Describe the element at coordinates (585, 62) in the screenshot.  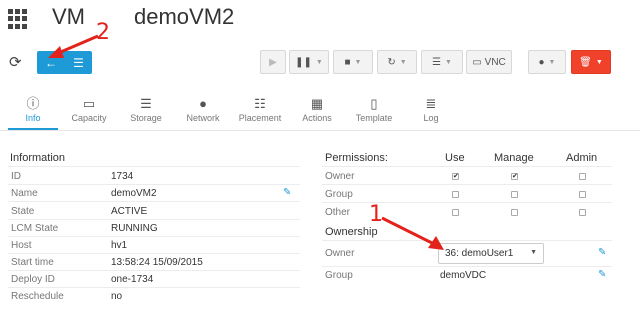
I see `trash-icon: 🗑` at that location.